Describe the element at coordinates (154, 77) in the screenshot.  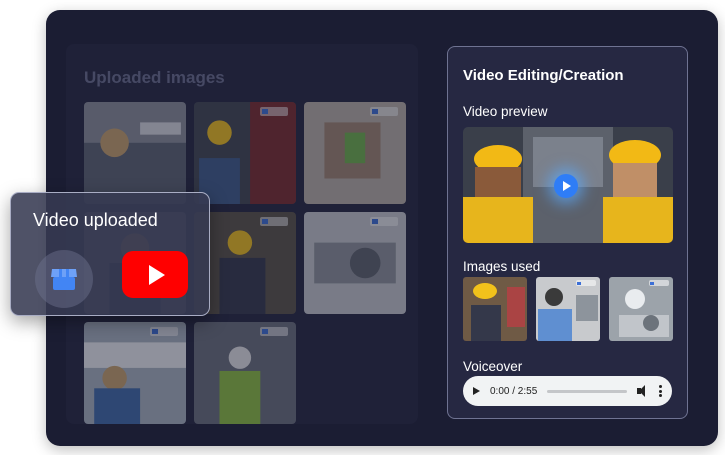
I see `gallery-title: Uploaded images` at that location.